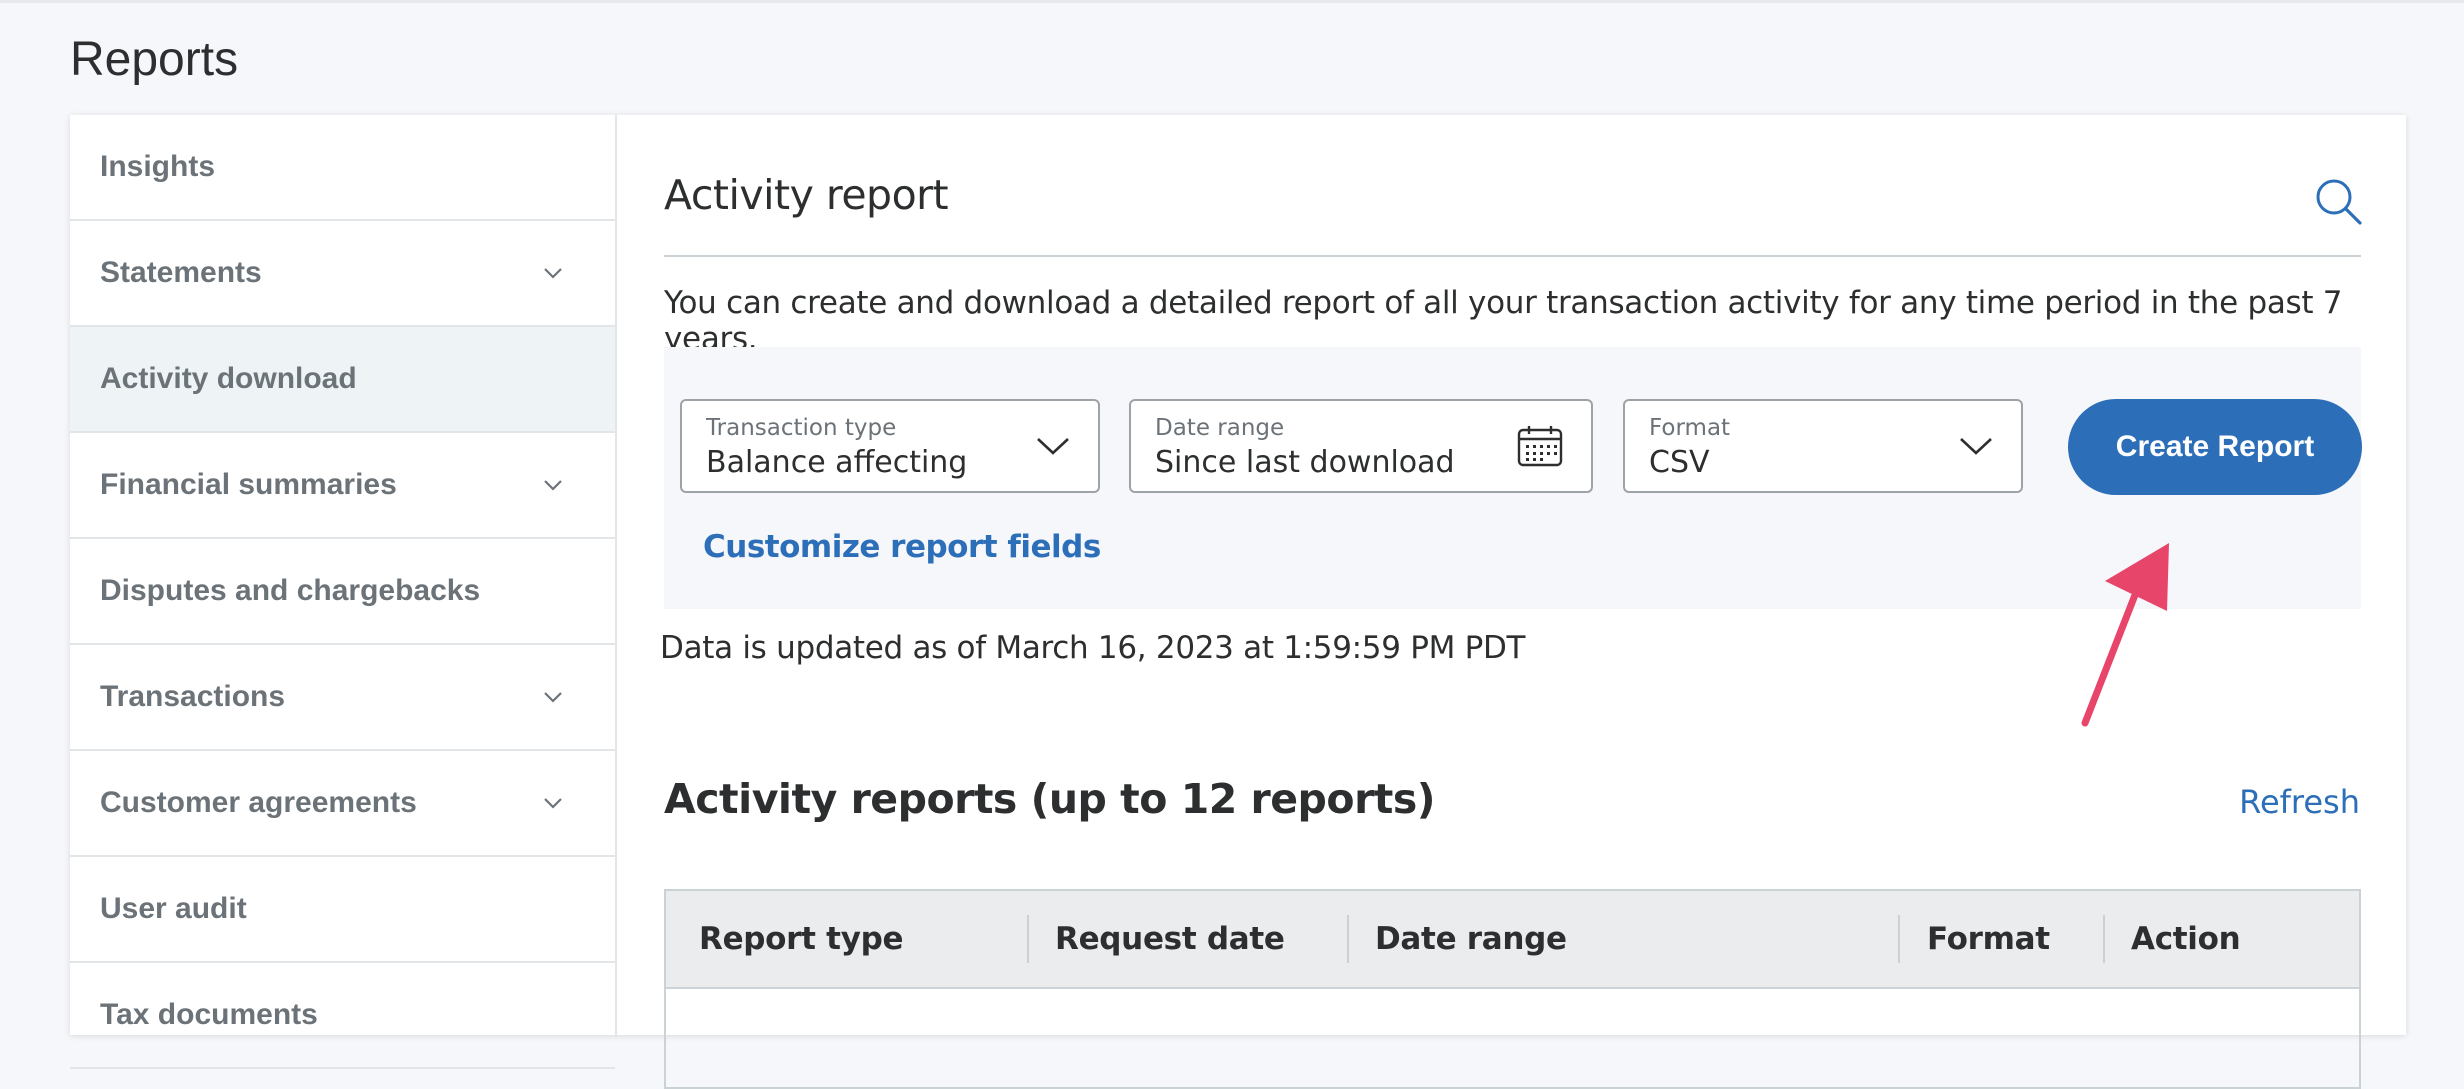 Image resolution: width=2464 pixels, height=1089 pixels. I want to click on sidebar-item-statements: Statements, so click(342, 274).